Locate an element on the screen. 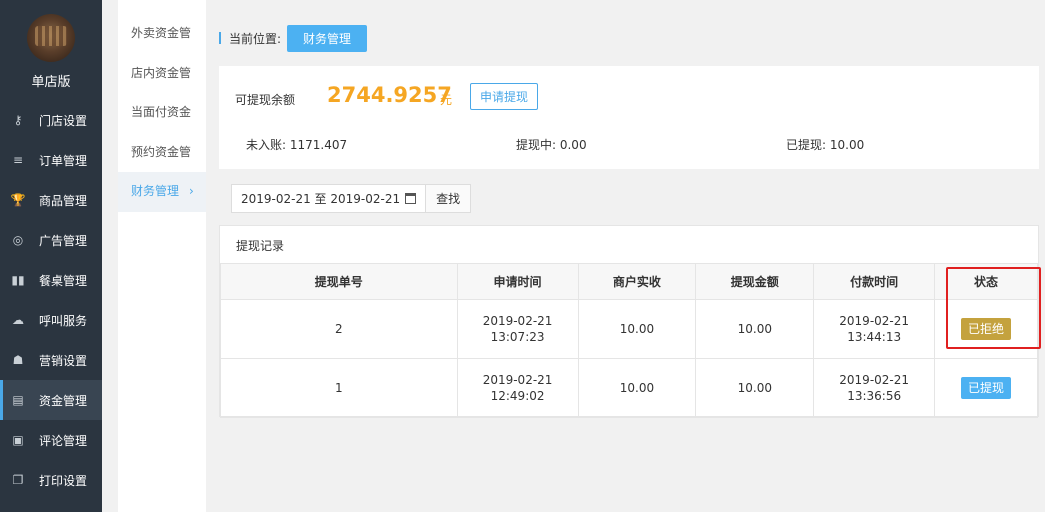  date-range-input: 2019-02-21 至 2019-02-21 is located at coordinates (328, 198).